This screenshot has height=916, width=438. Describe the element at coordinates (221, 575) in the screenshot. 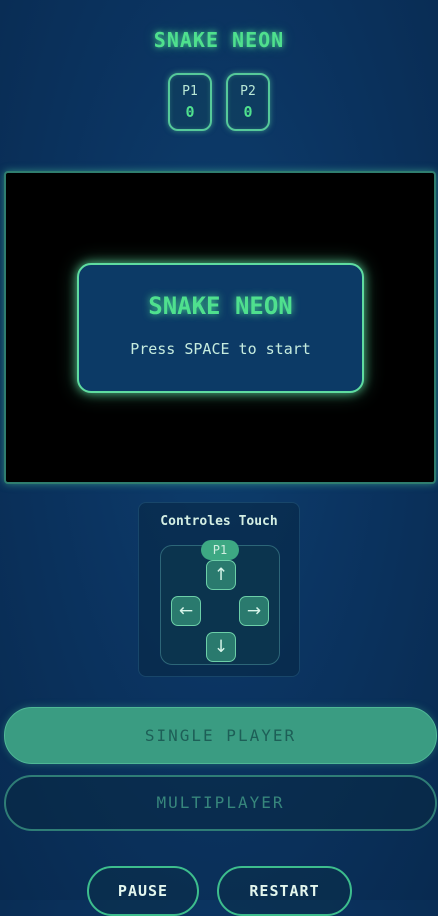

I see `up-arrow-button: ↑` at that location.